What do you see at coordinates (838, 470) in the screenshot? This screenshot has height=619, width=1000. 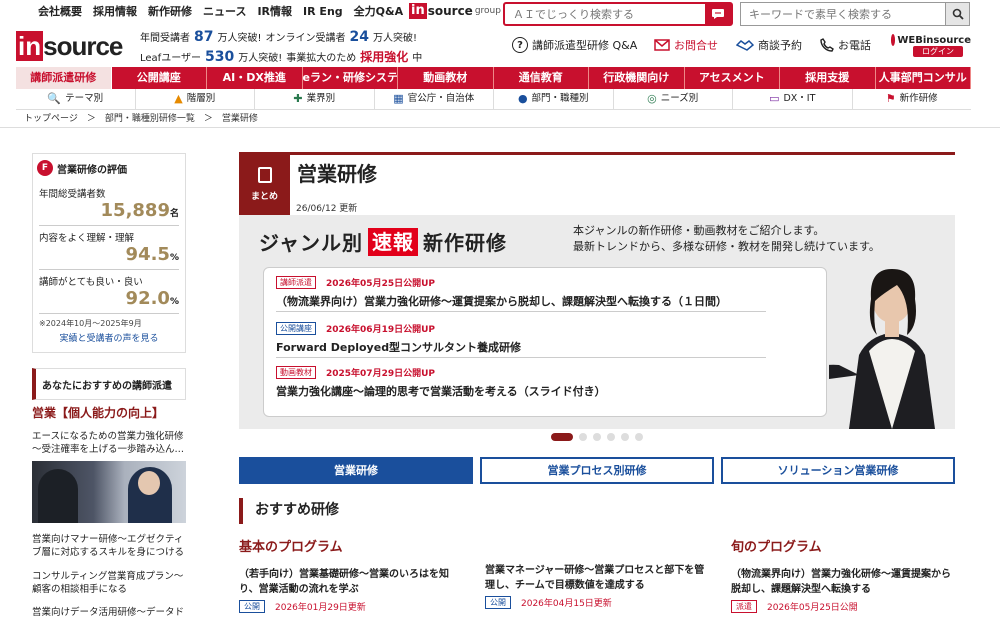 I see `tab-solution-sales: ソリューション営業研修` at bounding box center [838, 470].